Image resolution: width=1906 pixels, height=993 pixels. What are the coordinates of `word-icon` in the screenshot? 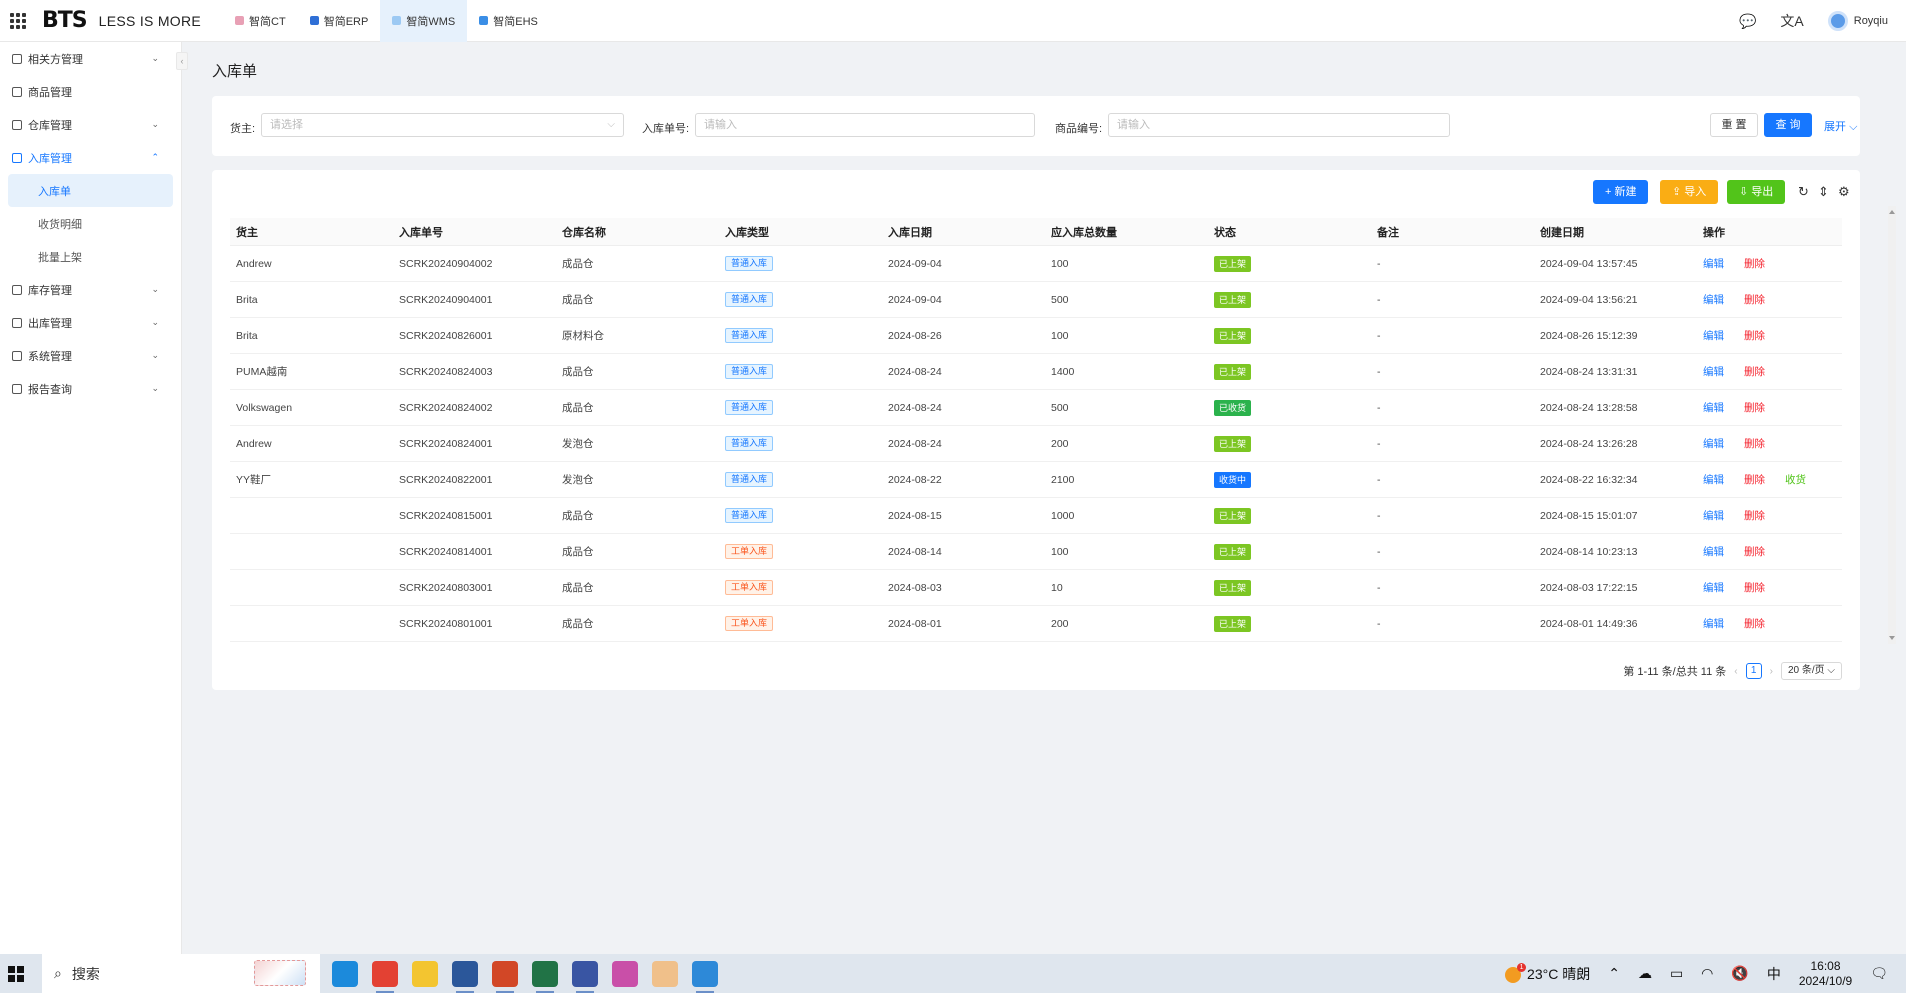 It's located at (465, 976).